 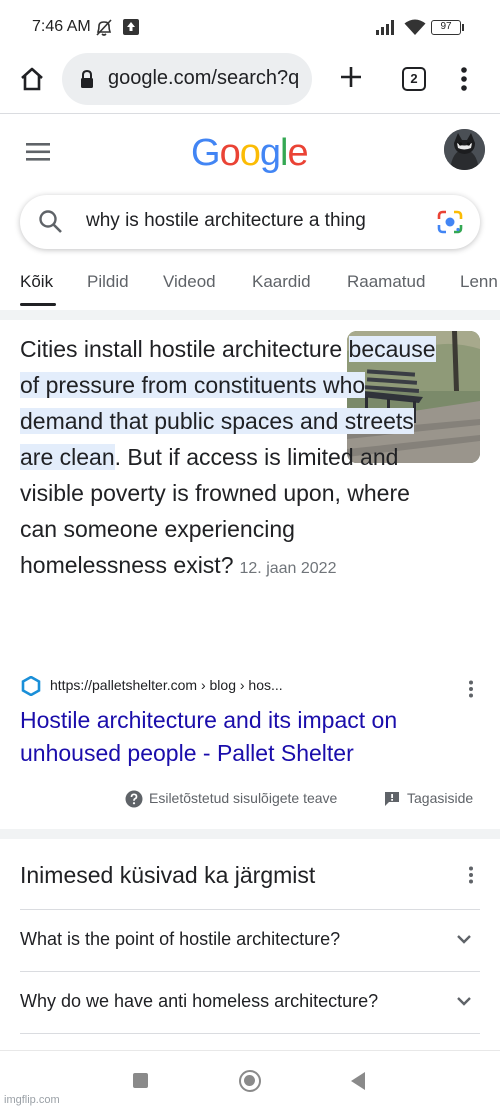 I want to click on signal-icon, so click(x=385, y=27).